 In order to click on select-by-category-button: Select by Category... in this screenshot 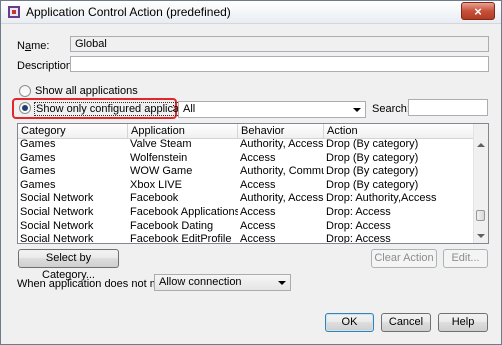, I will do `click(68, 265)`.